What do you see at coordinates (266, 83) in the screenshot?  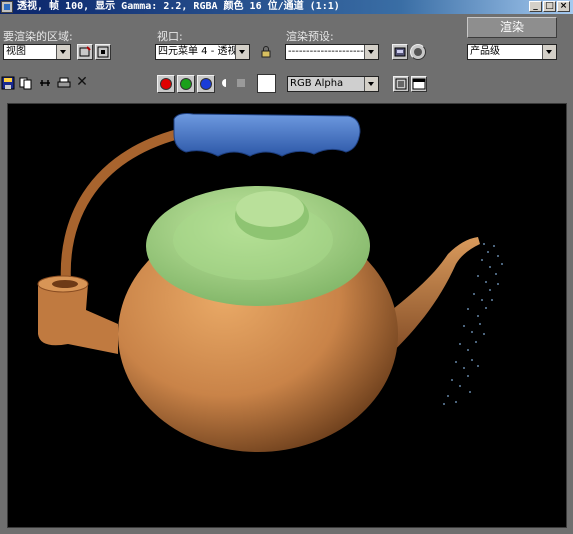 I see `color-swatch` at bounding box center [266, 83].